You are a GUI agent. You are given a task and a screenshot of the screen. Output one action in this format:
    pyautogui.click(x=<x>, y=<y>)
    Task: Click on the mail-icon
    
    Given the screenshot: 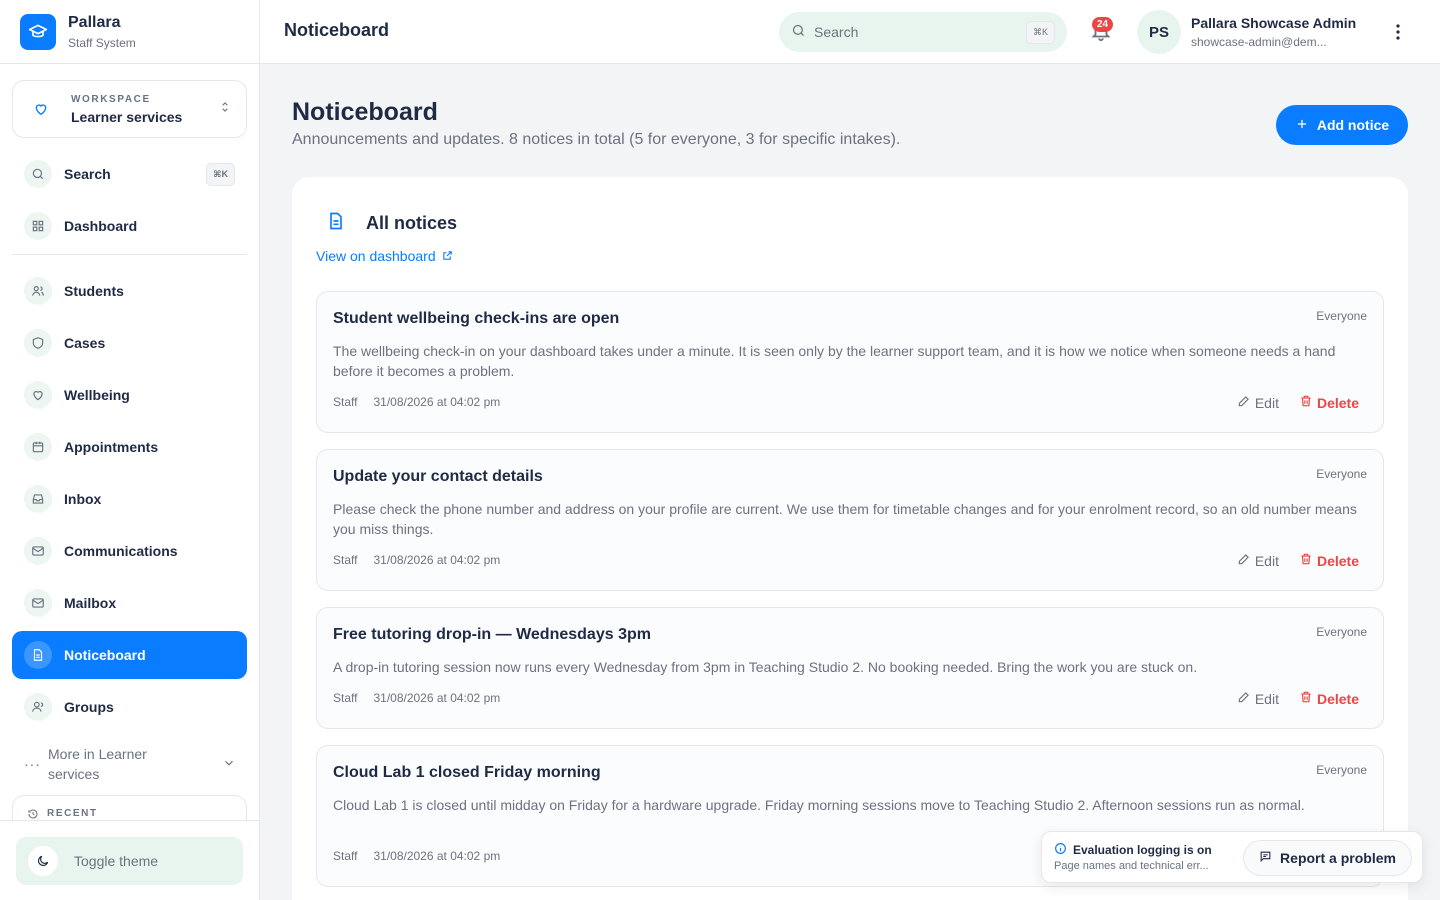 What is the action you would take?
    pyautogui.click(x=38, y=603)
    